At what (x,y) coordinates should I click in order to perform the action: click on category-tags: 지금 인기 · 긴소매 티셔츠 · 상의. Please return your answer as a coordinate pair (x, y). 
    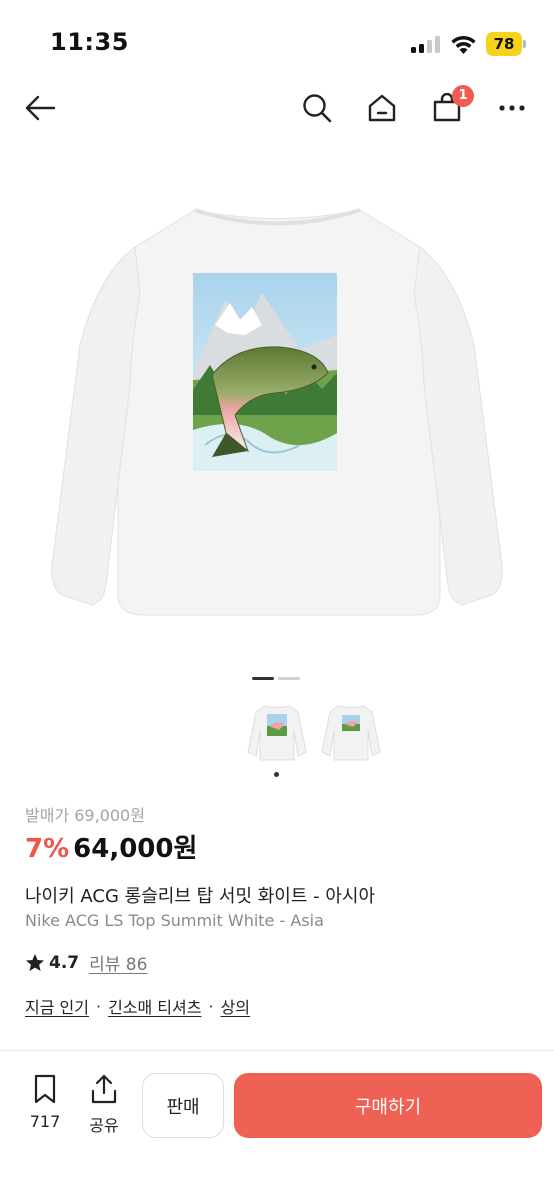
    Looking at the image, I should click on (137, 1006).